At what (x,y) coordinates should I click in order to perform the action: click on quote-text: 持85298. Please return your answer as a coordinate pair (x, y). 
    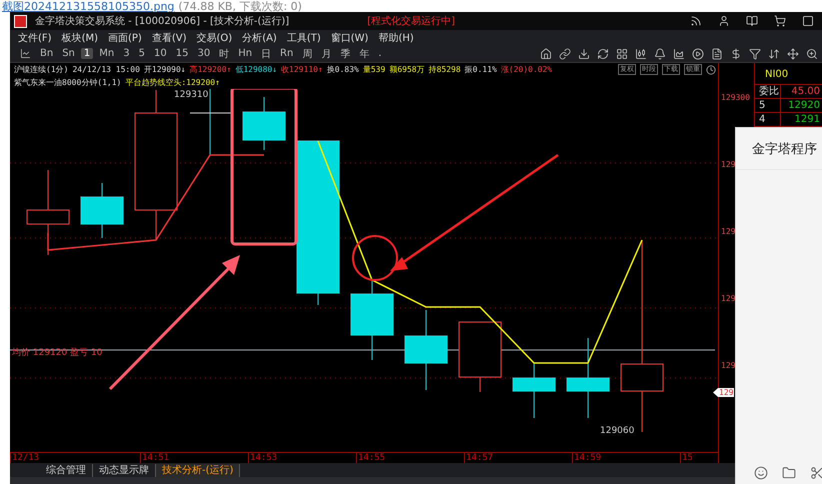
    Looking at the image, I should click on (444, 69).